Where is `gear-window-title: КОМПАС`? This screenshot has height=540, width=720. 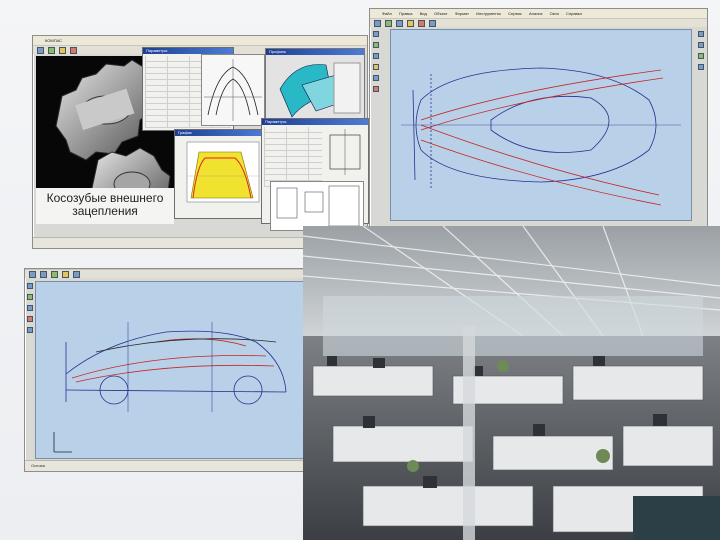
gear-window-title: КОМПАС is located at coordinates (54, 40).